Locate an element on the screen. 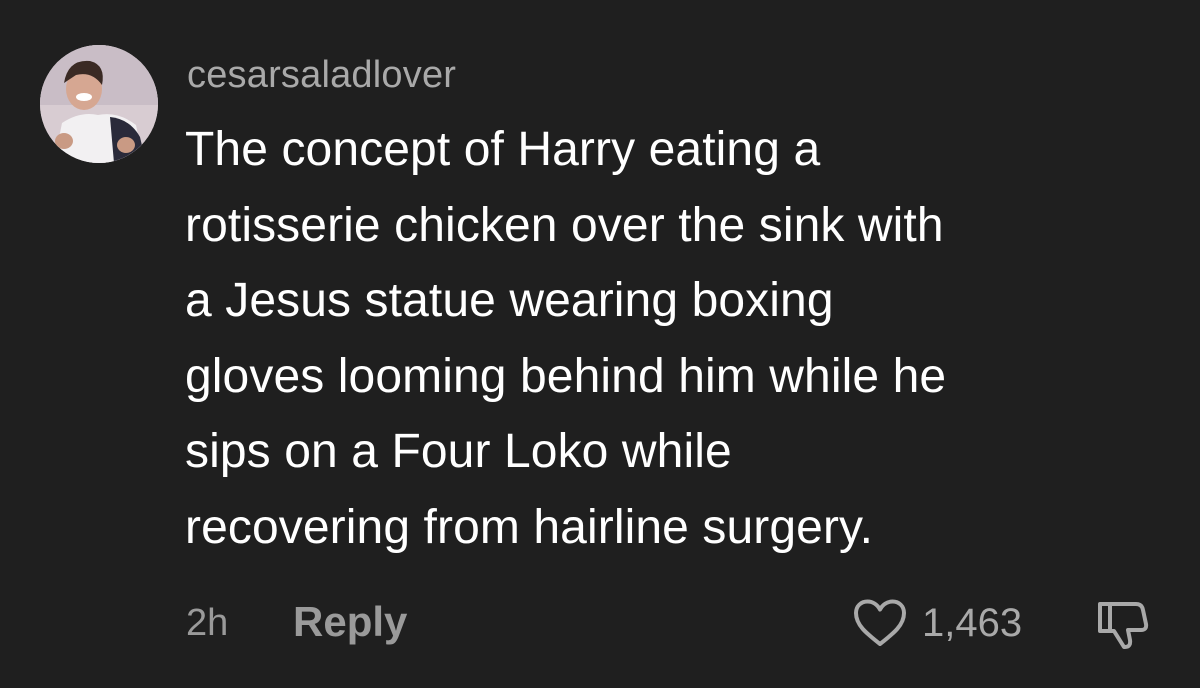 The image size is (1200, 688). comment-text-line: a Jesus statue wearing boxing is located at coordinates (509, 300).